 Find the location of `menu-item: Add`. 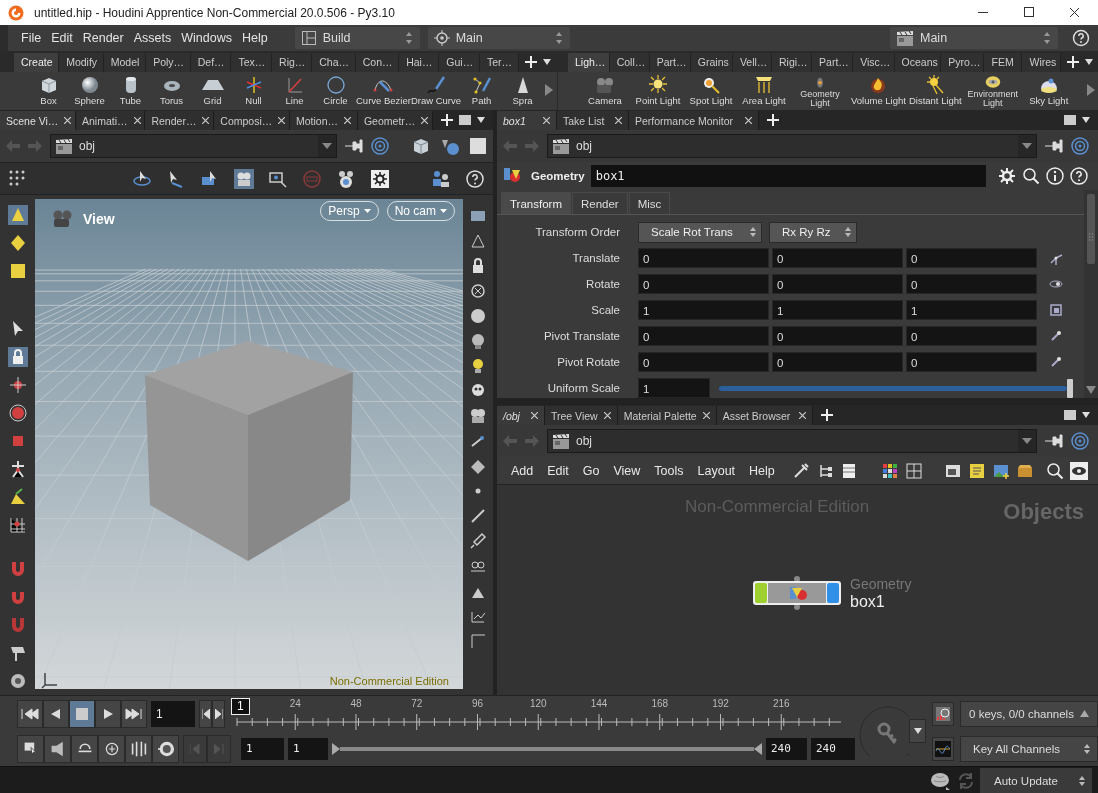

menu-item: Add is located at coordinates (522, 470).